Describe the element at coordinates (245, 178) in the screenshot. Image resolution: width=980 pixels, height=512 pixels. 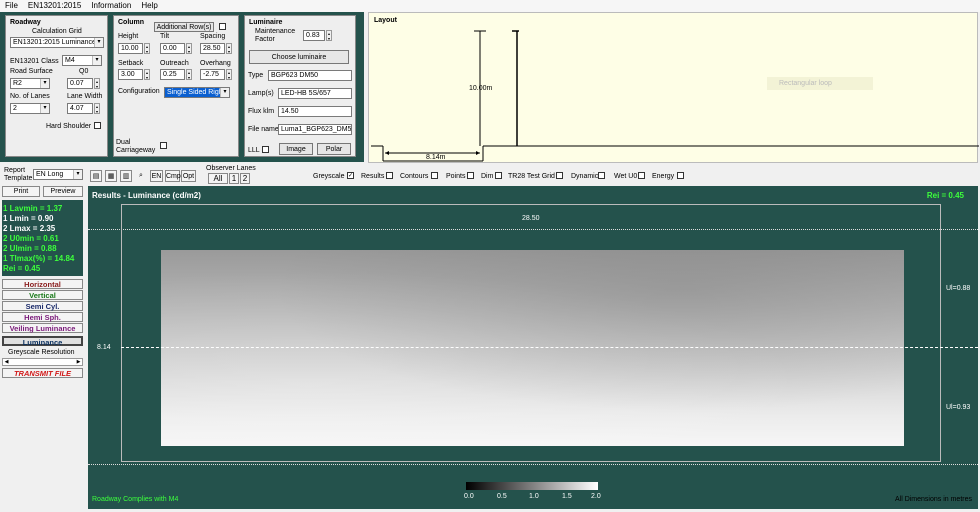
I see `observer-lane-2-button: 2` at that location.